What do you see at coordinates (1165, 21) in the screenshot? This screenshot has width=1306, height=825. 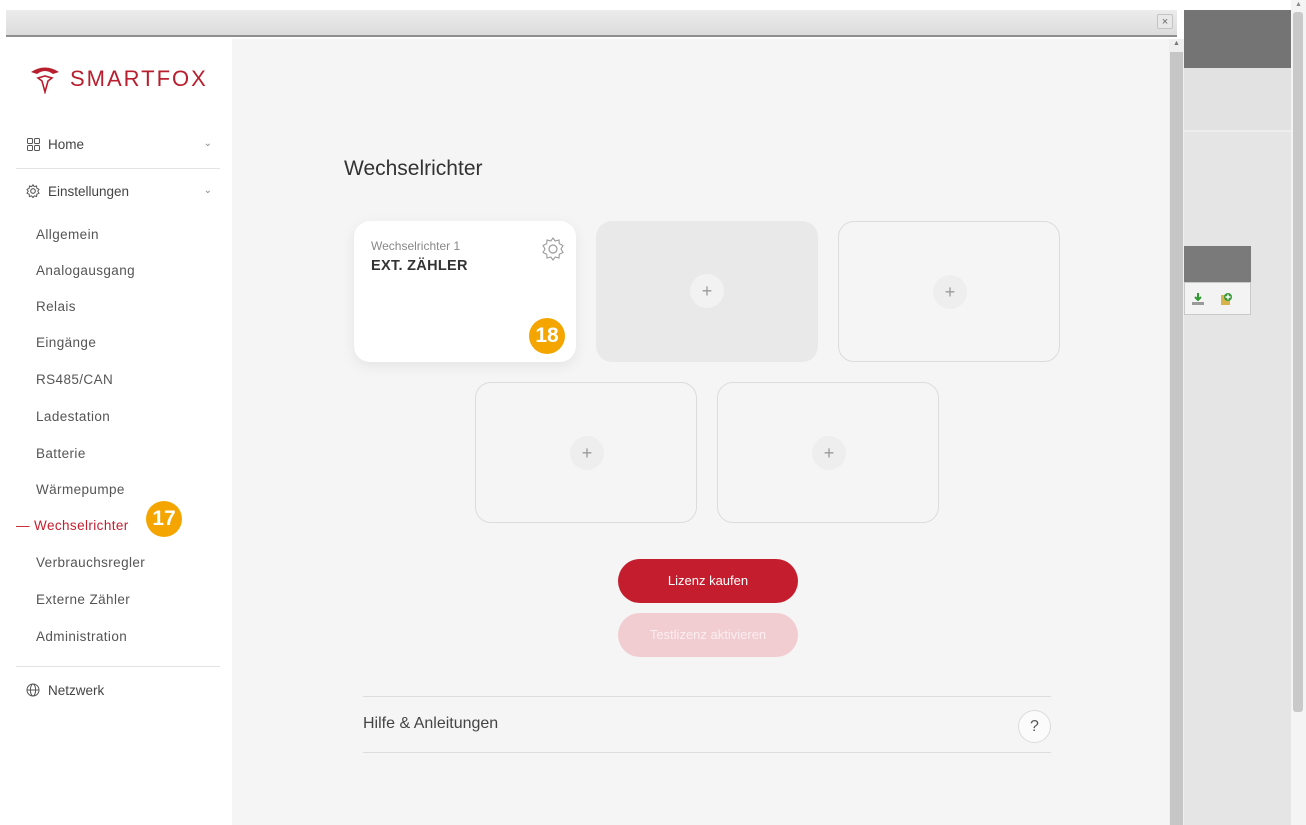 I see `close-button: ×` at bounding box center [1165, 21].